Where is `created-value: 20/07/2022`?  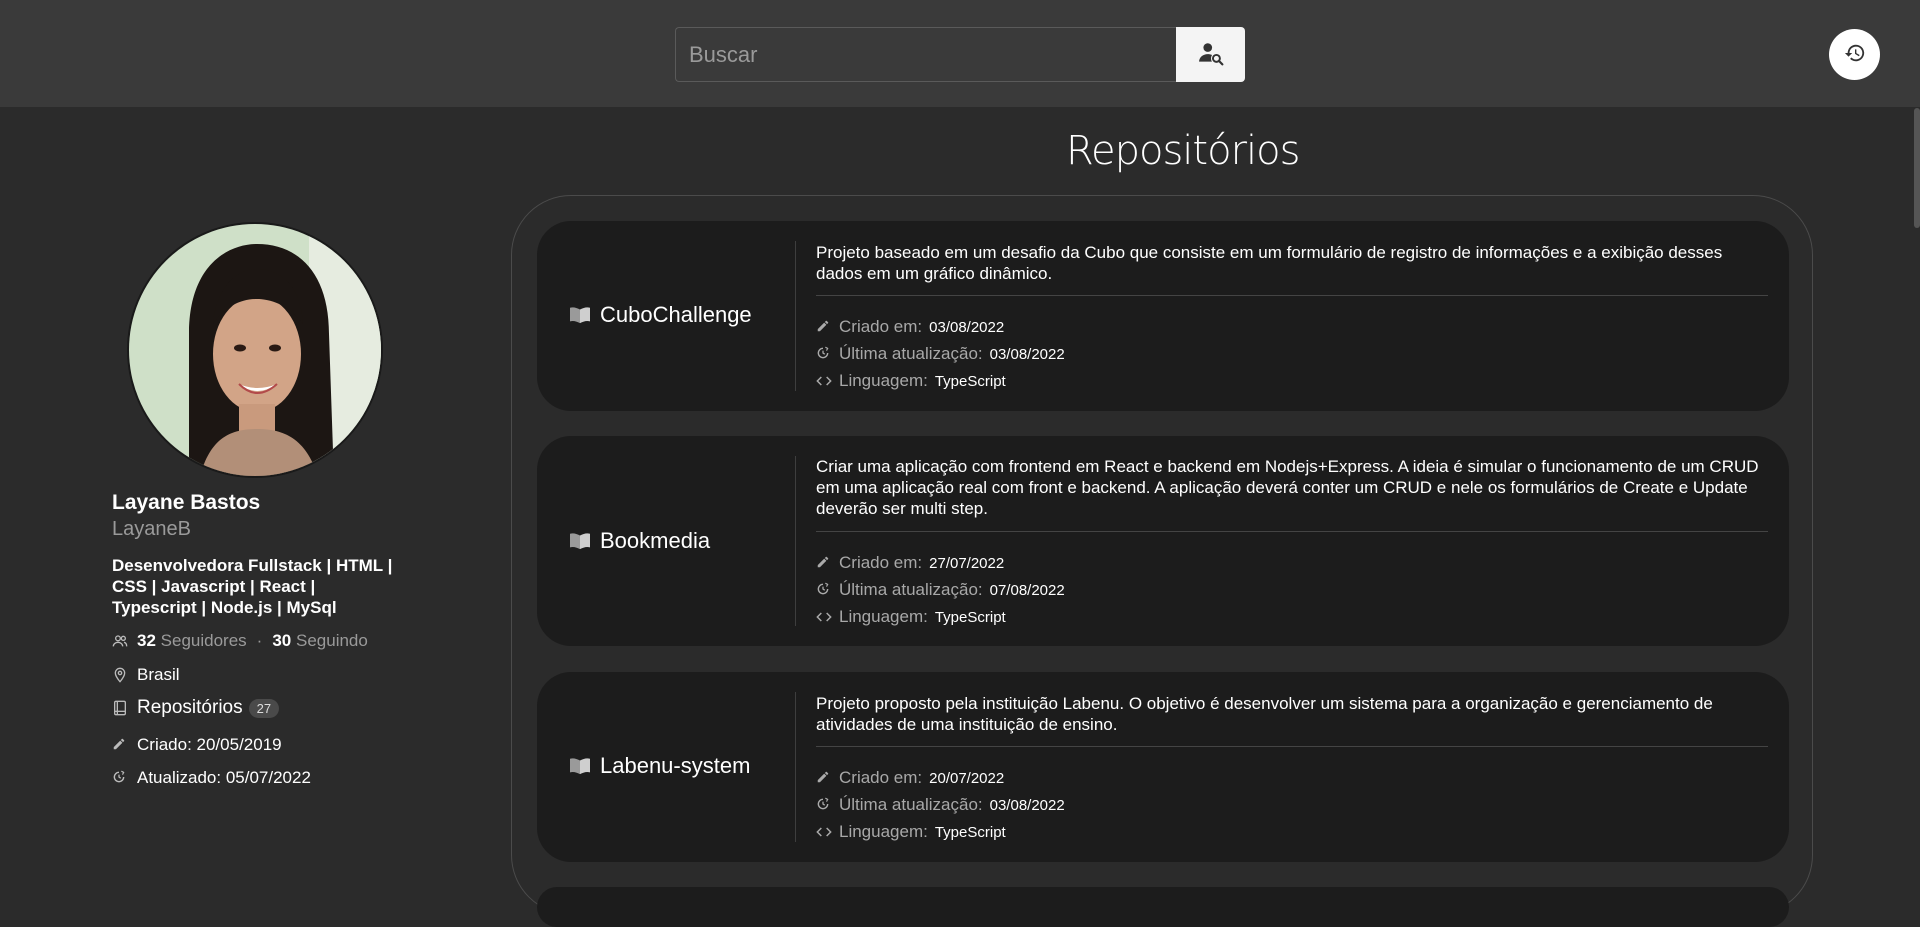
created-value: 20/07/2022 is located at coordinates (967, 778).